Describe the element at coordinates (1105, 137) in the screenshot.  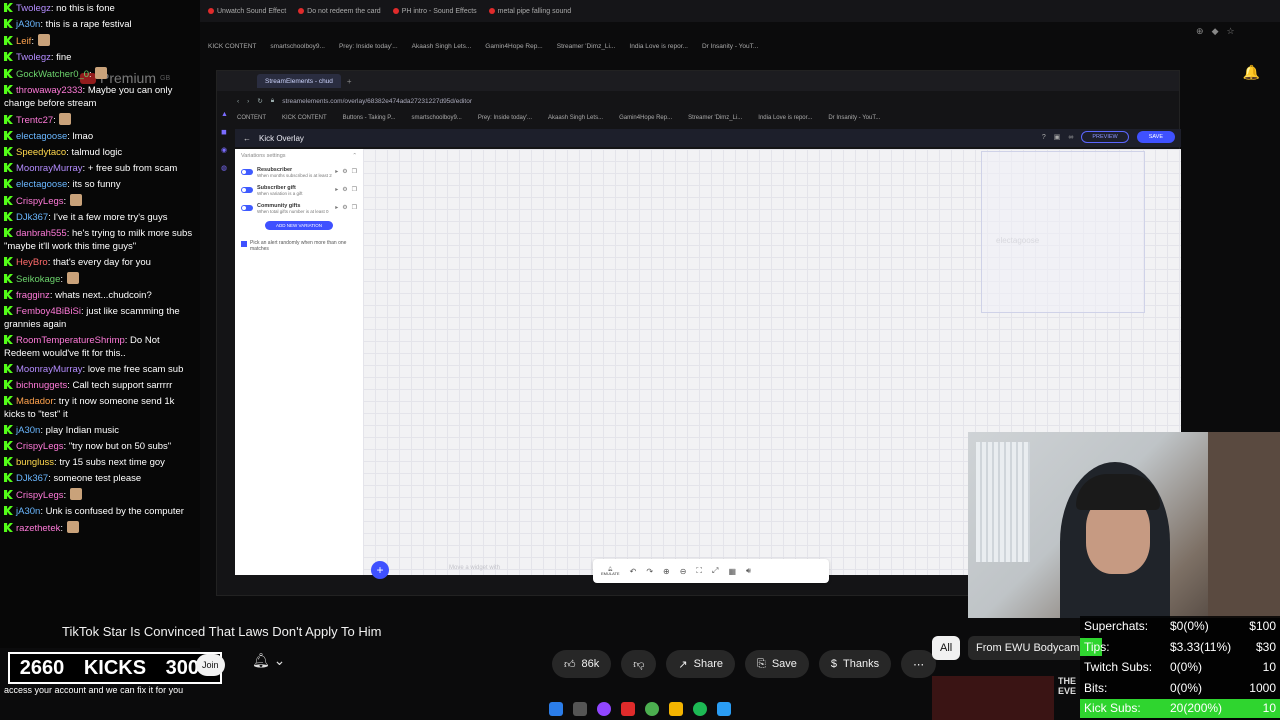
I see `preview-button: PREVIEW` at that location.